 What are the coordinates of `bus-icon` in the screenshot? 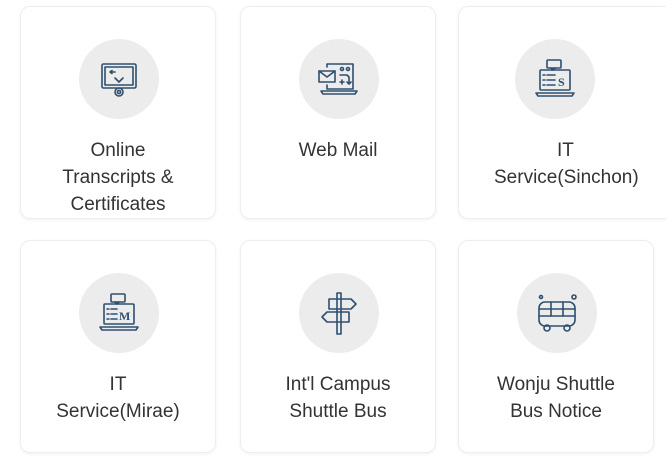 It's located at (557, 313).